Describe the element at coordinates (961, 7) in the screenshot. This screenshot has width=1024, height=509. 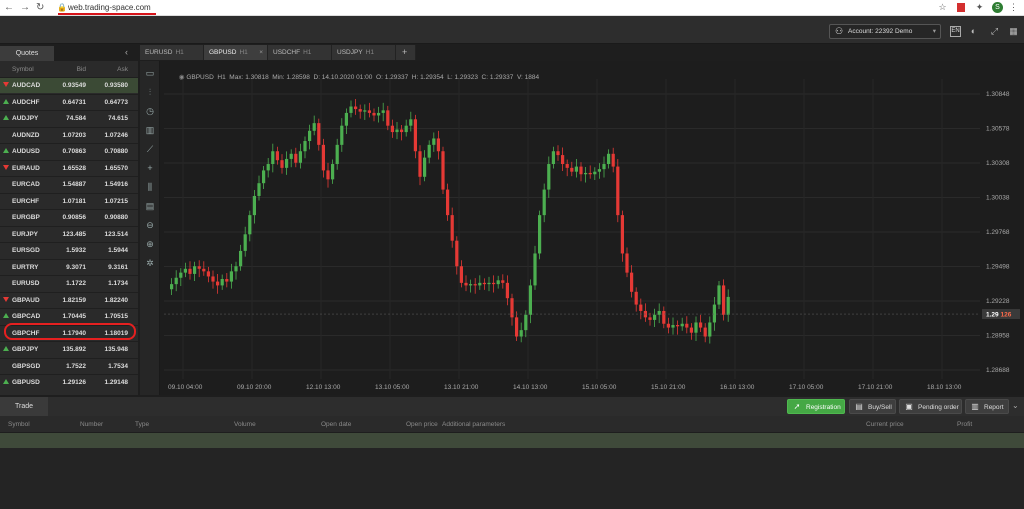
I see `extension-icon` at that location.